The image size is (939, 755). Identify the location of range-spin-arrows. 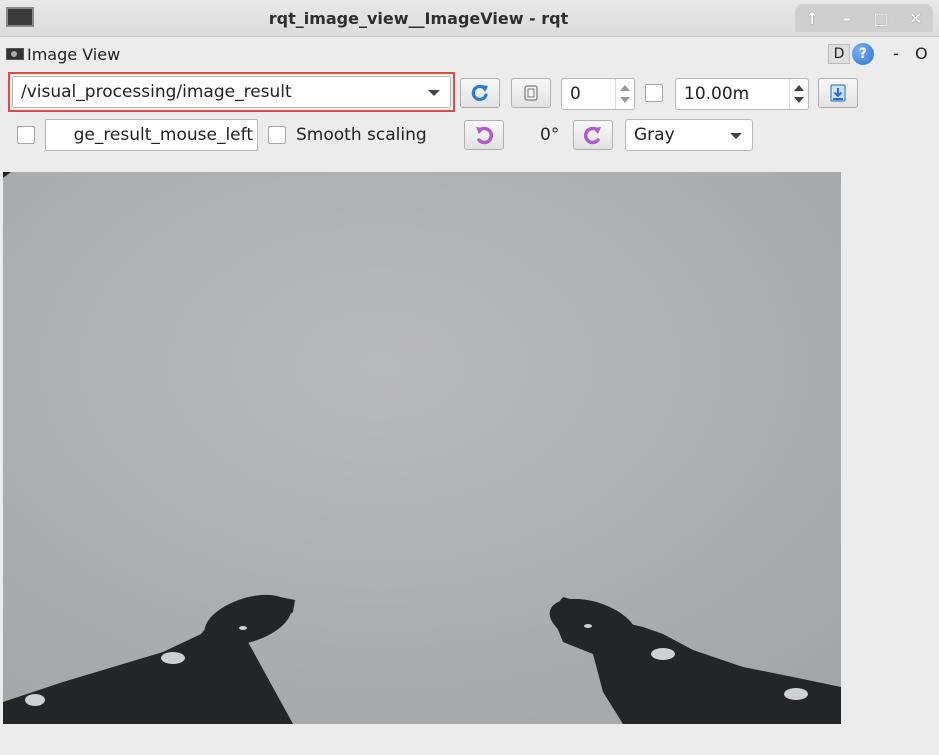
(798, 94).